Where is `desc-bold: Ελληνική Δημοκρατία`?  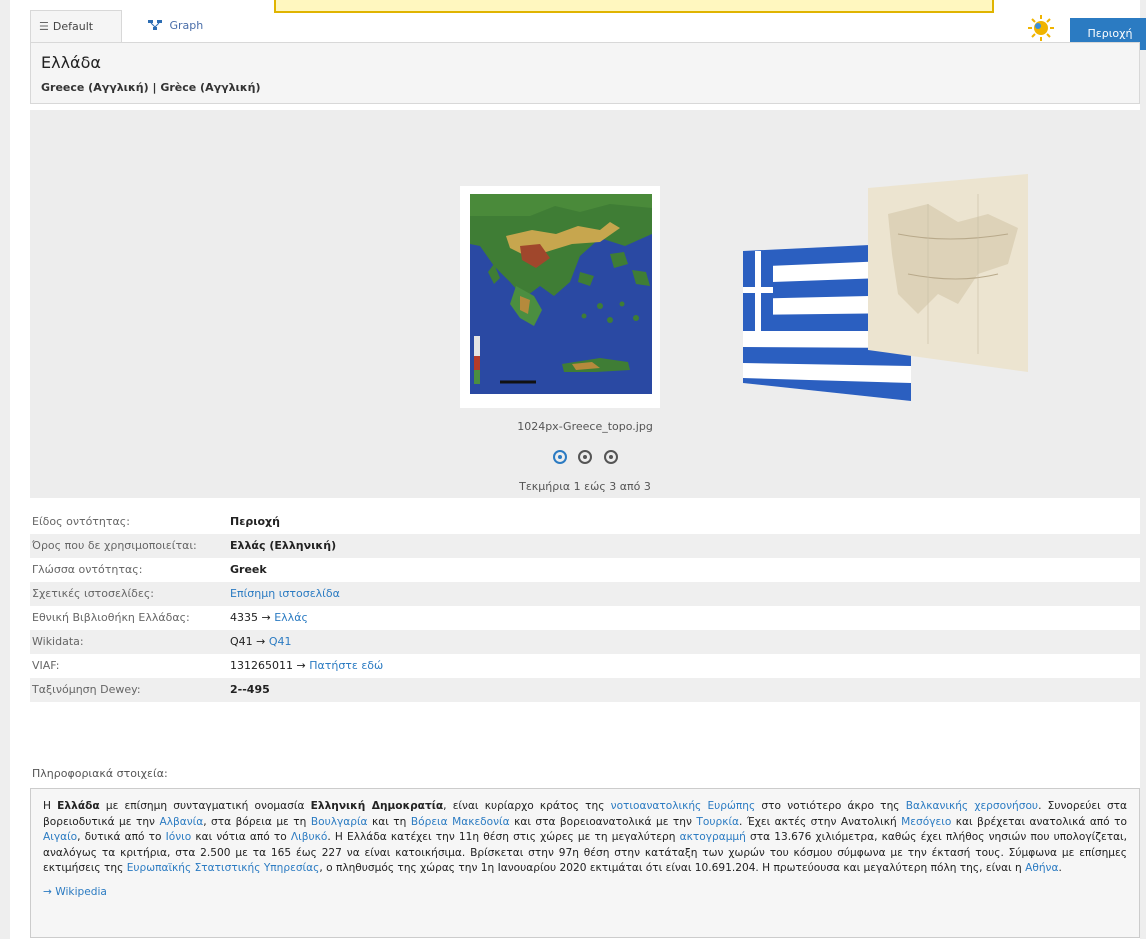
desc-bold: Ελληνική Δημοκρατία is located at coordinates (377, 806).